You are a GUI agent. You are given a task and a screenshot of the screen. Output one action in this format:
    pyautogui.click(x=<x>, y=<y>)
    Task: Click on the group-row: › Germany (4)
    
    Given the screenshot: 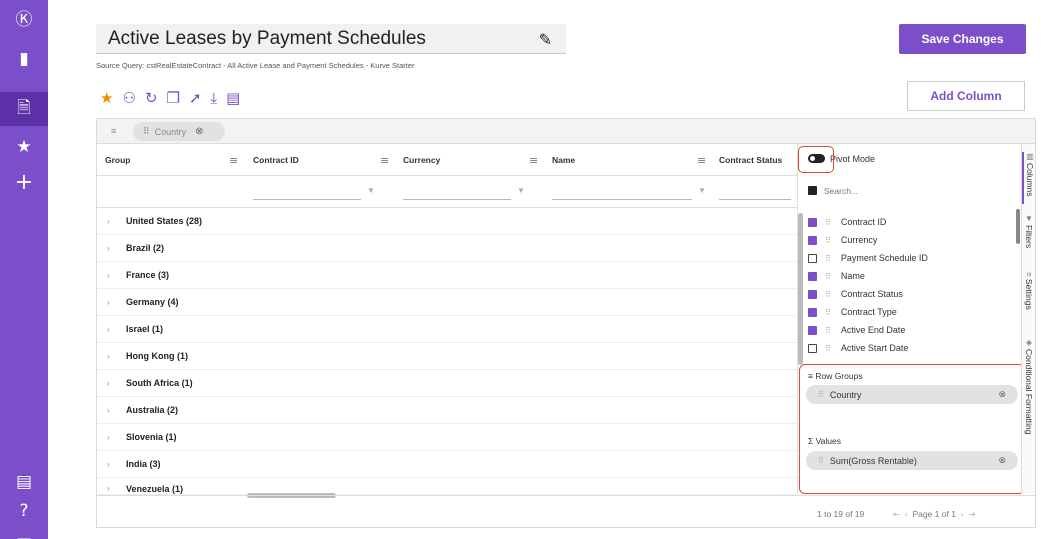 What is the action you would take?
    pyautogui.click(x=447, y=302)
    